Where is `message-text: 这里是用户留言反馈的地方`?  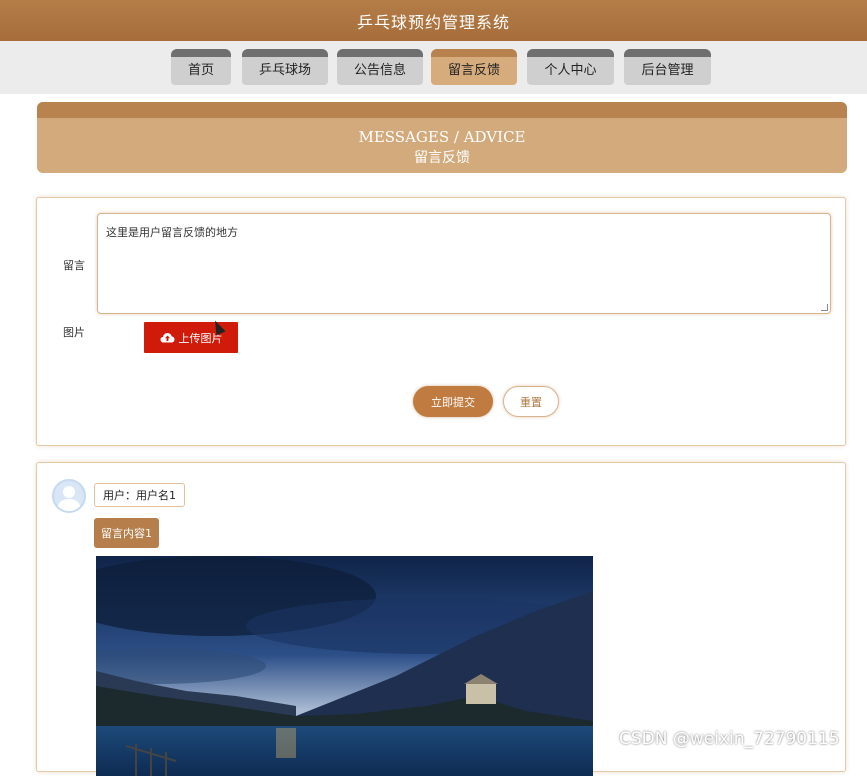
message-text: 这里是用户留言反馈的地方 is located at coordinates (172, 232).